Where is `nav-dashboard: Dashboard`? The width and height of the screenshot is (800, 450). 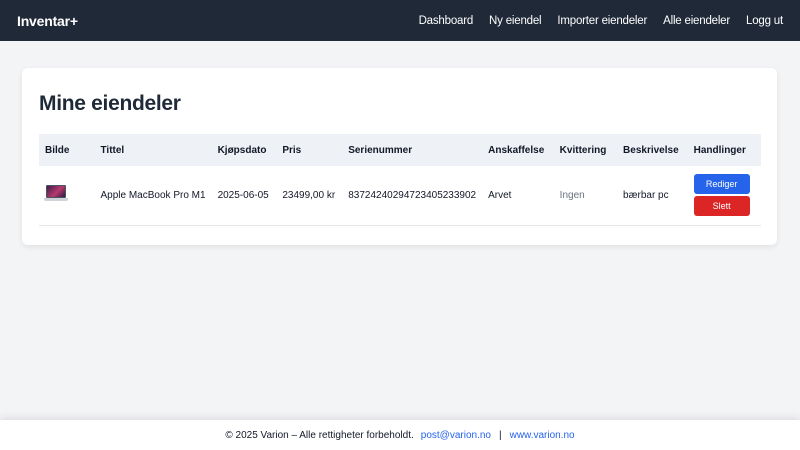 nav-dashboard: Dashboard is located at coordinates (446, 21).